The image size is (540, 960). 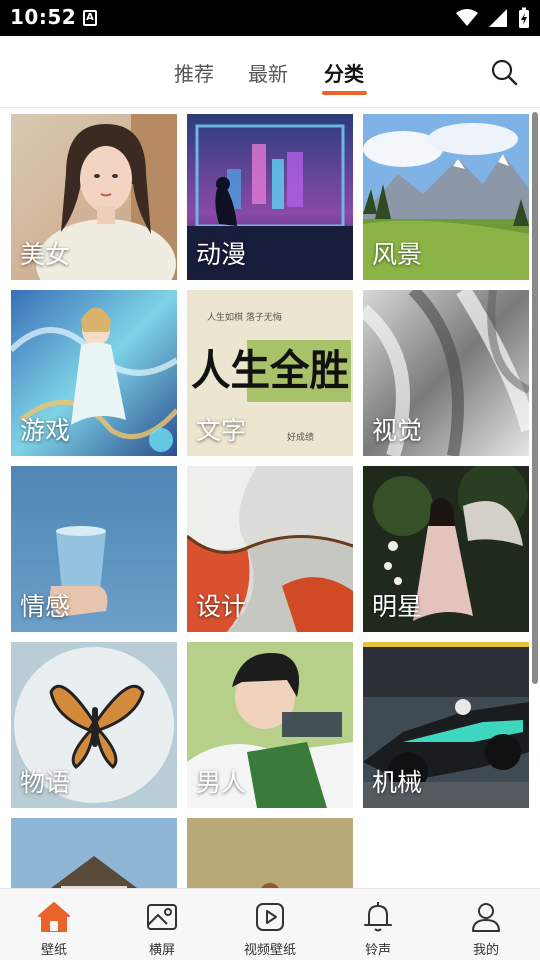 I want to click on category-tile-design: 设计, so click(x=270, y=549).